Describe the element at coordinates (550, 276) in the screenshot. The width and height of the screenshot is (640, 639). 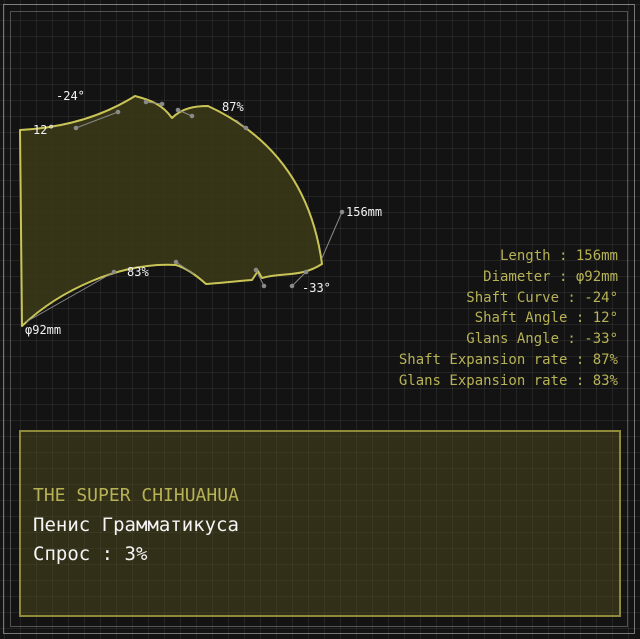
I see `stat-diameter: Diameter : φ92mm` at that location.